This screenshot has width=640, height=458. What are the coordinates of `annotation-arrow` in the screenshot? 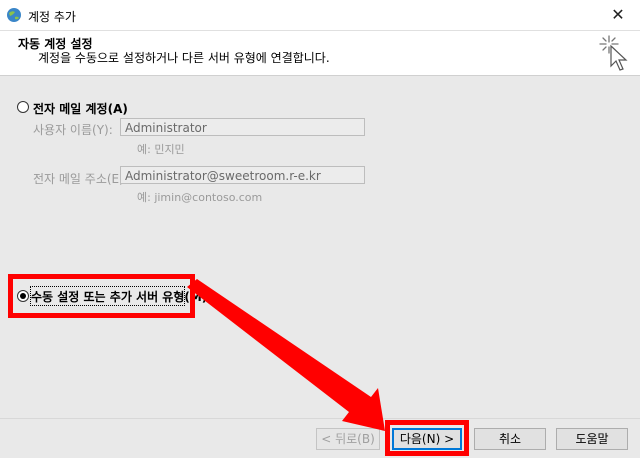 It's located at (286, 355).